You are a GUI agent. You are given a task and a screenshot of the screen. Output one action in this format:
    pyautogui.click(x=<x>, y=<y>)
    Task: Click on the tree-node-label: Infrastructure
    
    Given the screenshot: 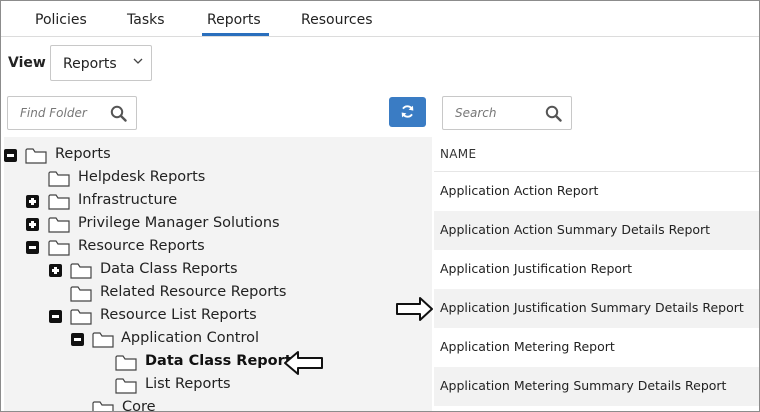 What is the action you would take?
    pyautogui.click(x=128, y=200)
    